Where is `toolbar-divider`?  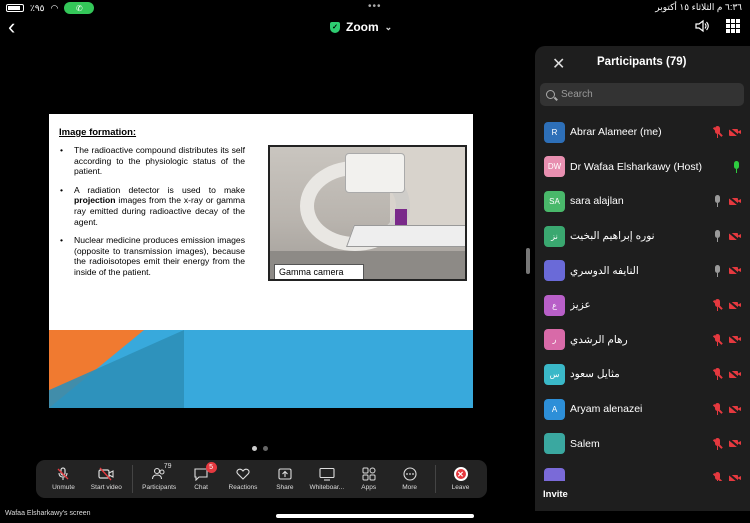
toolbar-divider is located at coordinates (436, 479).